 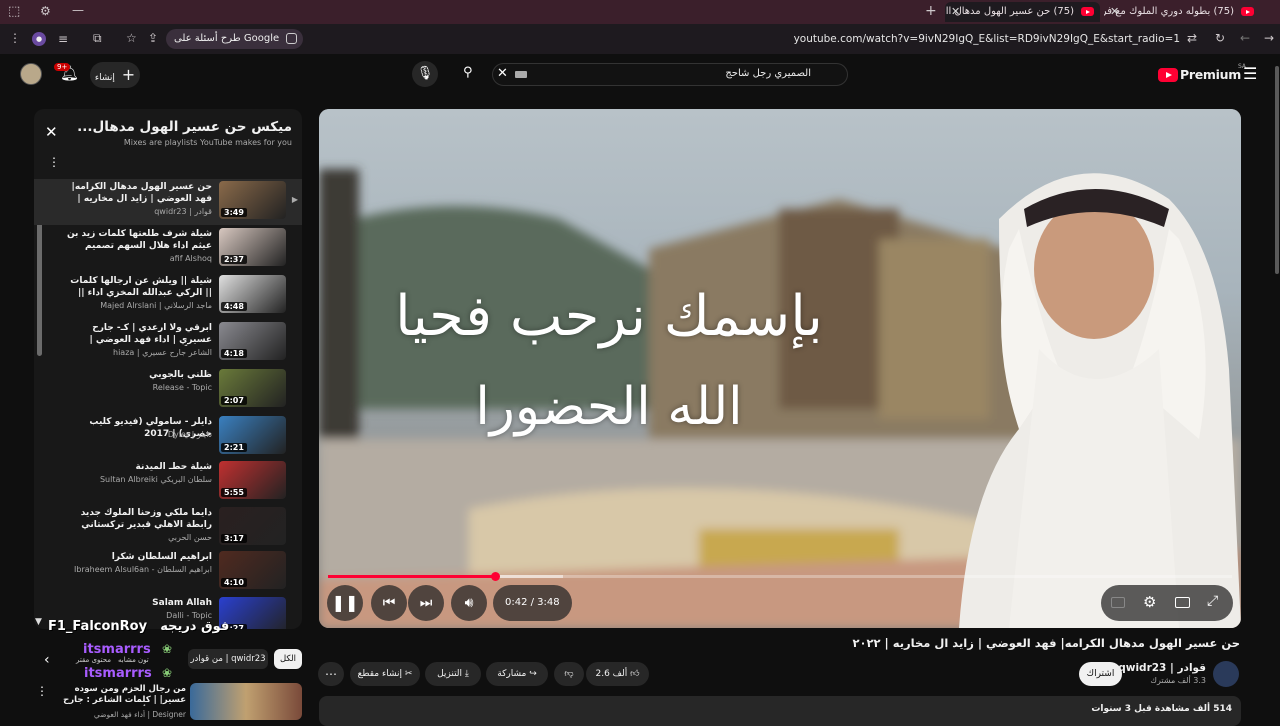 I want to click on hamburger-menu-icon: ☰, so click(x=1250, y=73).